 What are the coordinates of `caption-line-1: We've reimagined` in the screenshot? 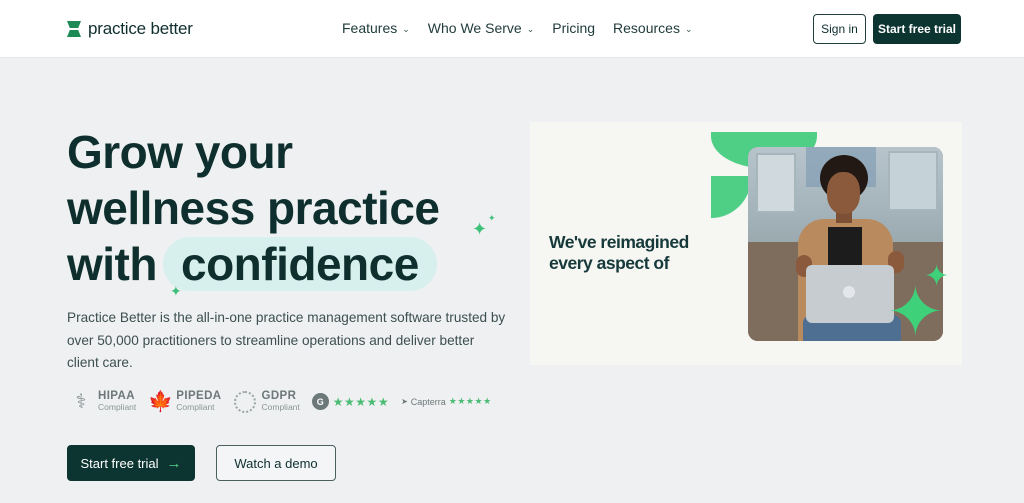 It's located at (619, 242).